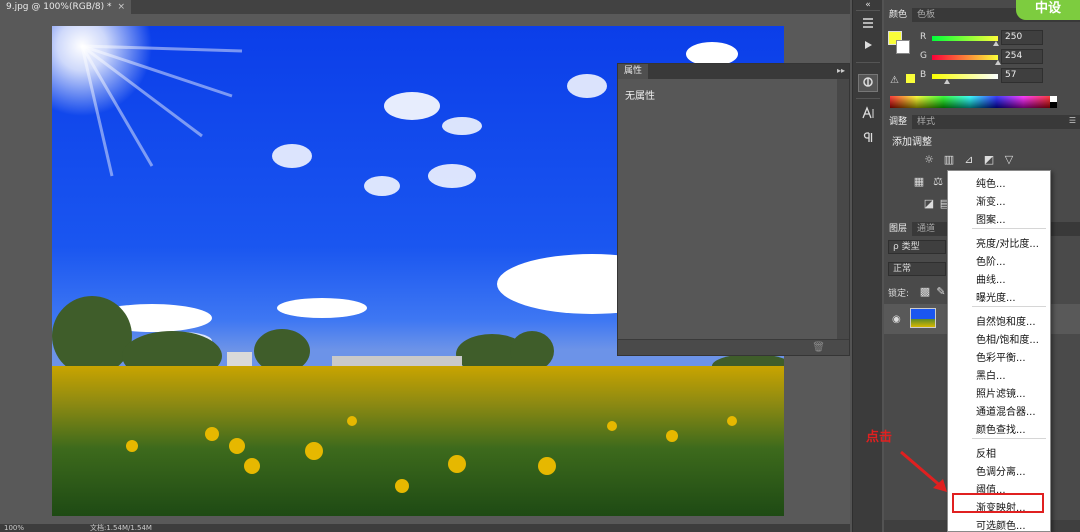 The image size is (1080, 532). Describe the element at coordinates (121, 528) in the screenshot. I see `document-info: 文档:1.54M/1.54M` at that location.